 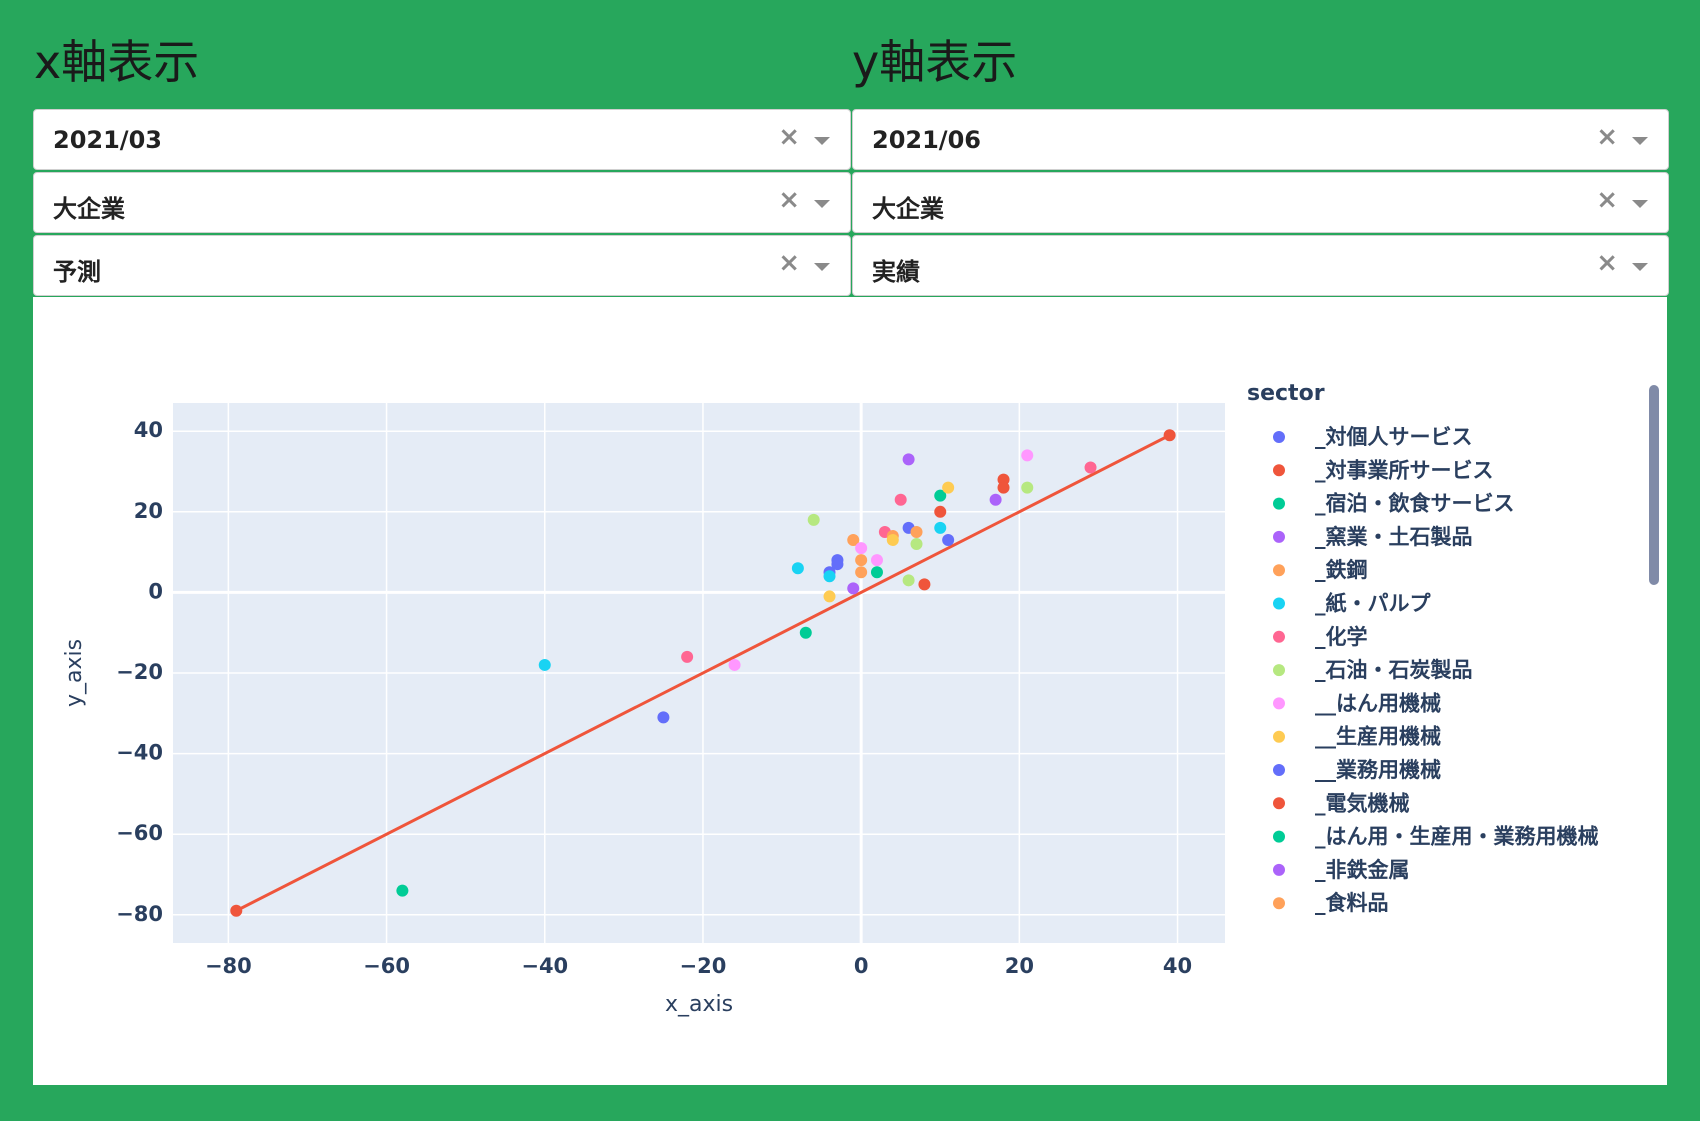 I want to click on x-tick-label: 20, so click(x=1019, y=966).